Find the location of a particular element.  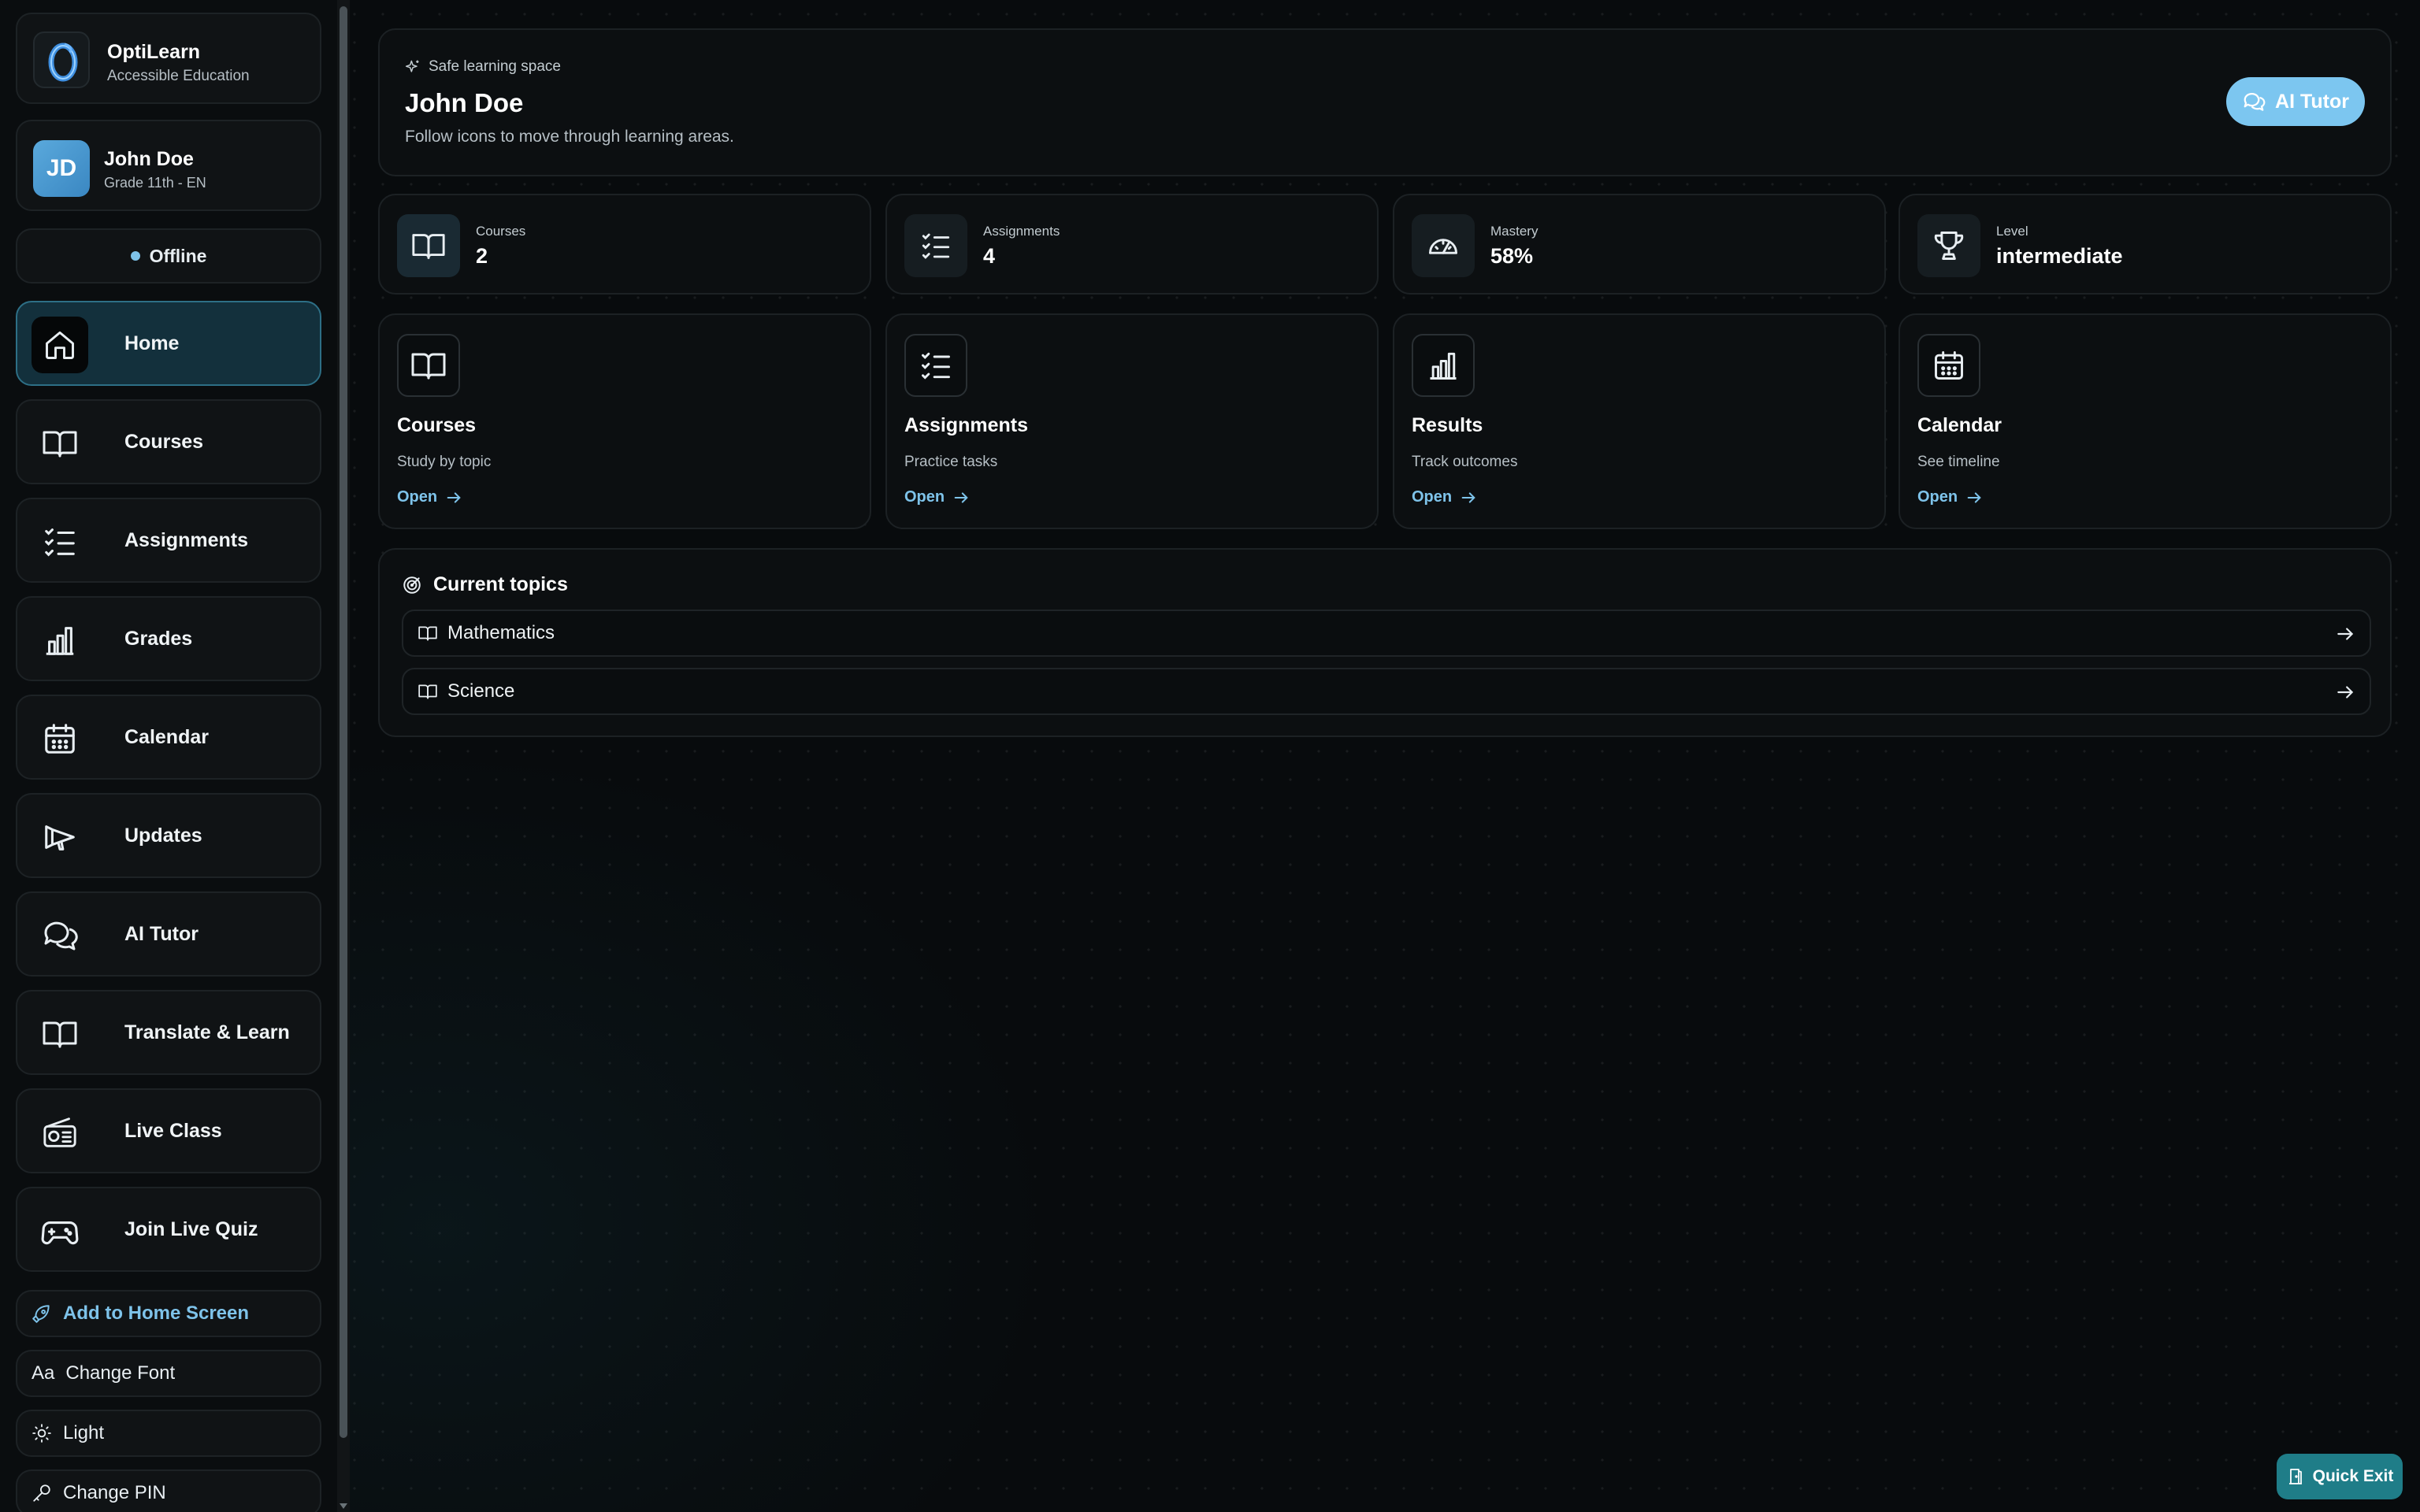

ai-tutor-button: AI Tutor is located at coordinates (2295, 101).